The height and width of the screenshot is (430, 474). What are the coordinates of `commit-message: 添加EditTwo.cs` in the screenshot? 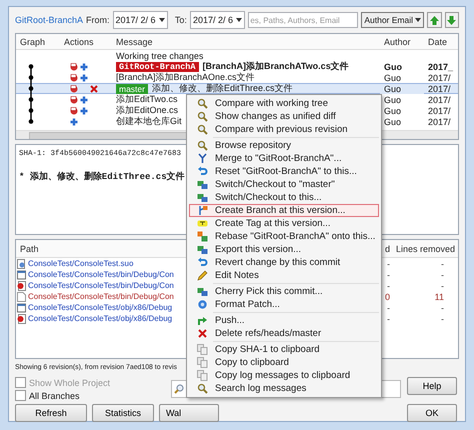 It's located at (147, 99).